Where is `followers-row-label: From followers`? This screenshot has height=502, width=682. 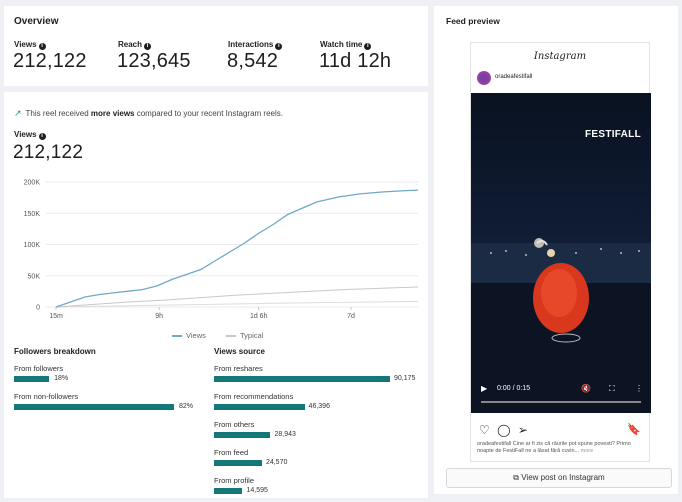 followers-row-label: From followers is located at coordinates (39, 368).